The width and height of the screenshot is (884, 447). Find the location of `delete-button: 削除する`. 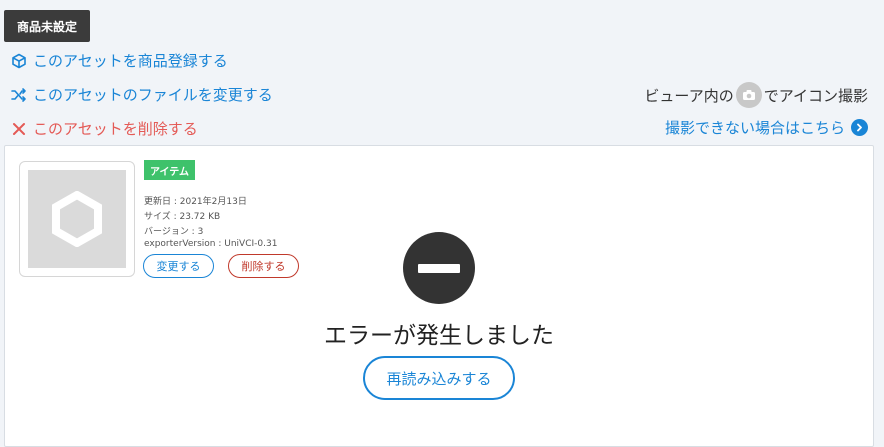

delete-button: 削除する is located at coordinates (263, 266).